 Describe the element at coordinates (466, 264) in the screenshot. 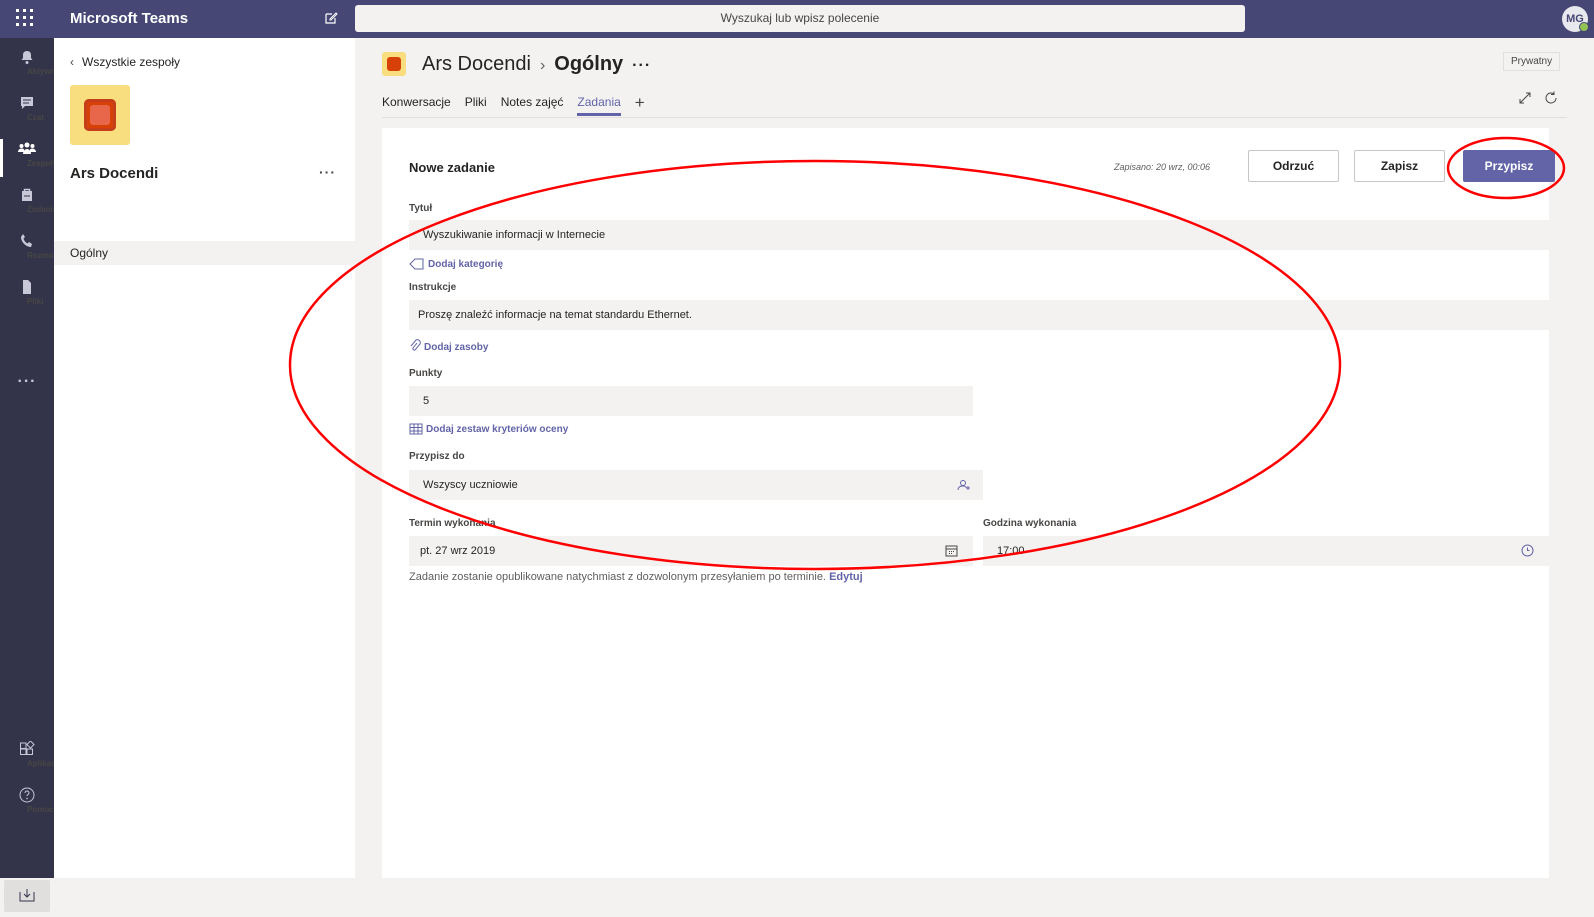

I see `add-category-label: Dodaj kategorię` at that location.